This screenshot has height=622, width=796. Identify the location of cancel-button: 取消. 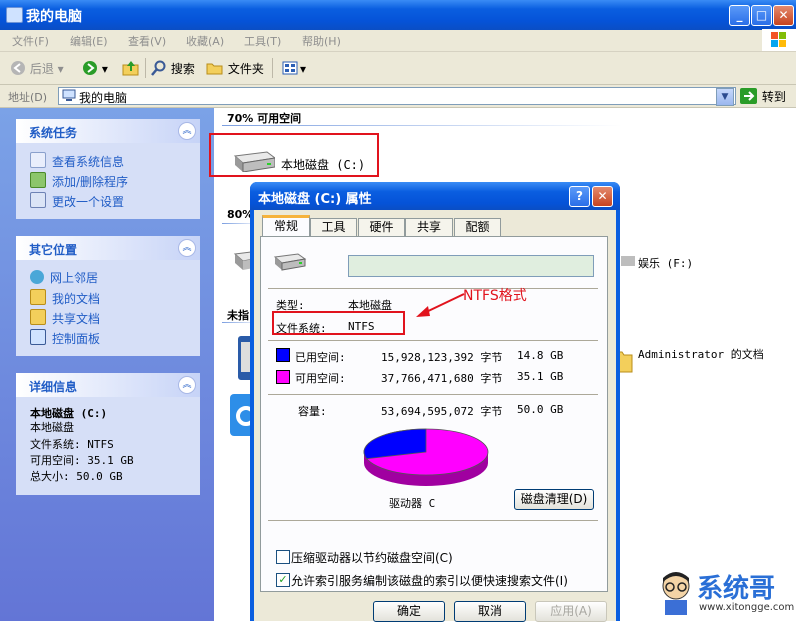
(490, 611).